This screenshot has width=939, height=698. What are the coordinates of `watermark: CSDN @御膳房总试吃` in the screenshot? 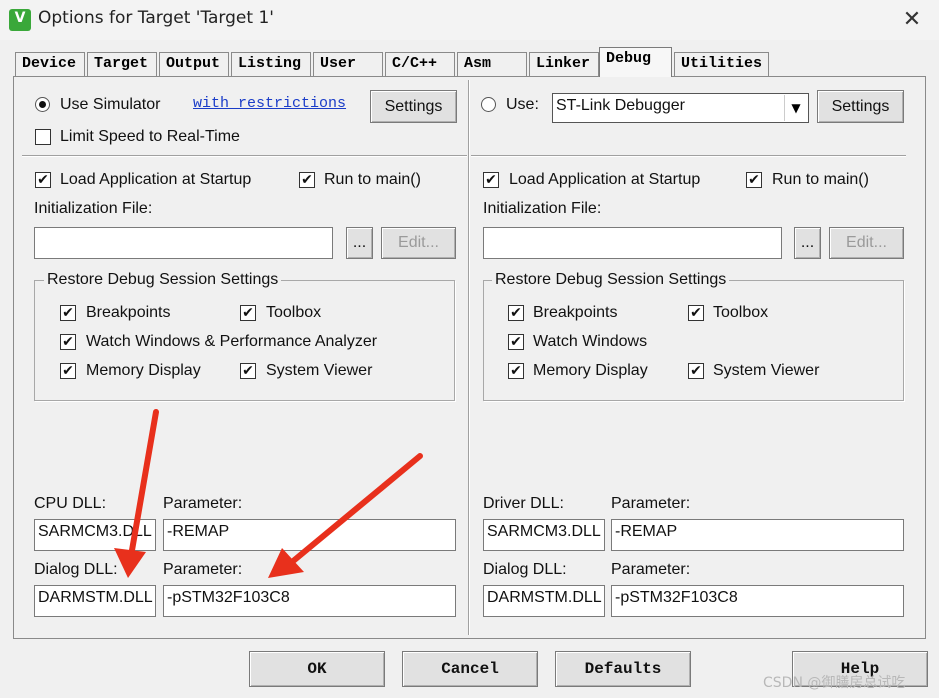 It's located at (834, 683).